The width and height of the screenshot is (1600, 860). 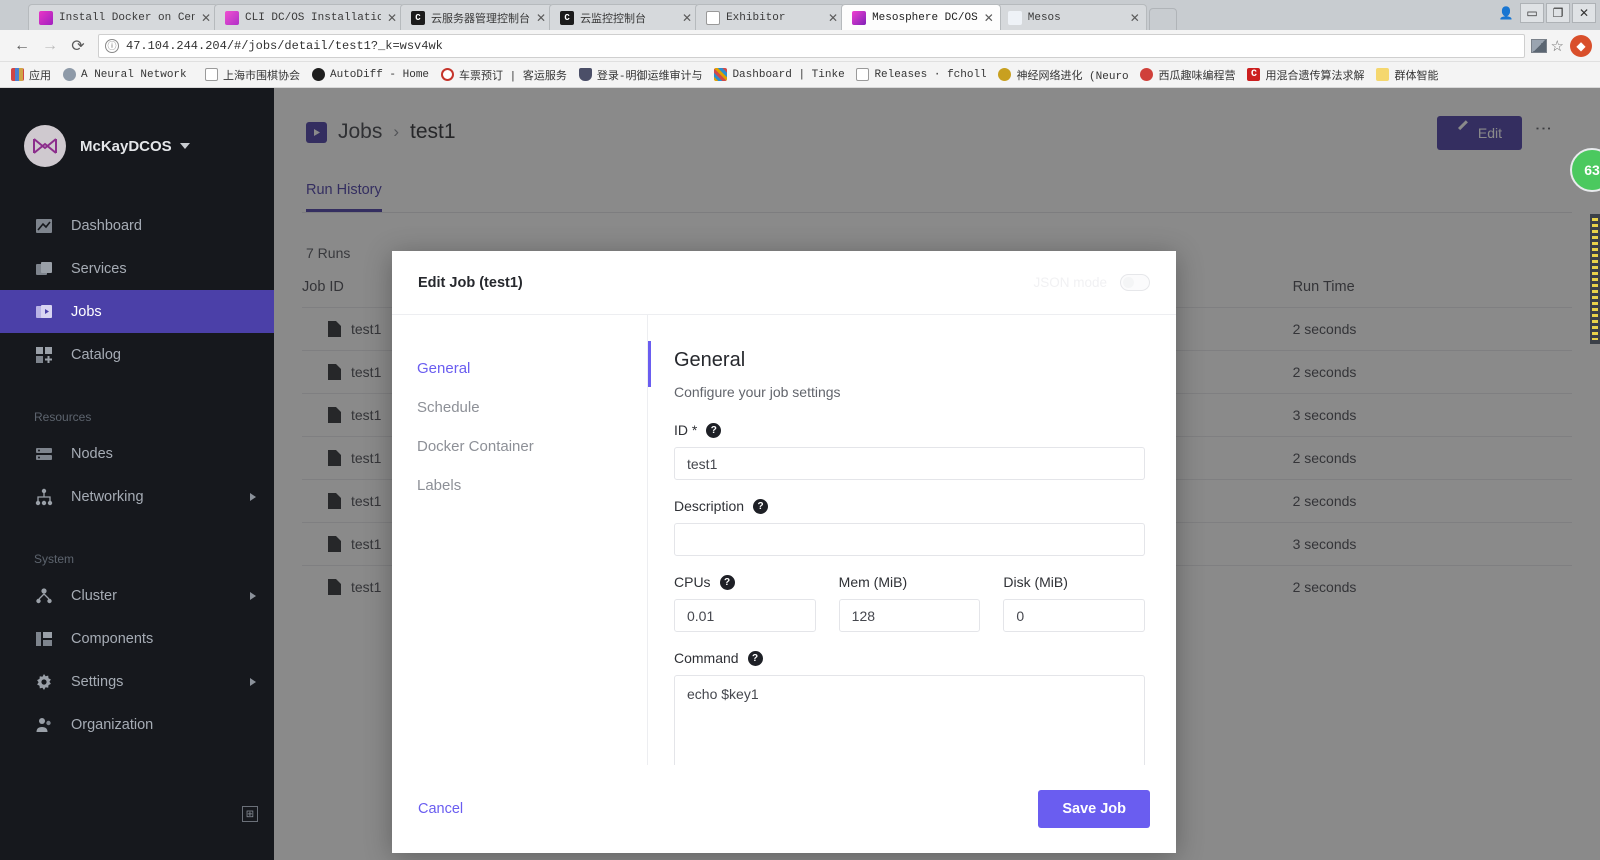 What do you see at coordinates (1094, 809) in the screenshot?
I see `save-job-button: Save Job` at bounding box center [1094, 809].